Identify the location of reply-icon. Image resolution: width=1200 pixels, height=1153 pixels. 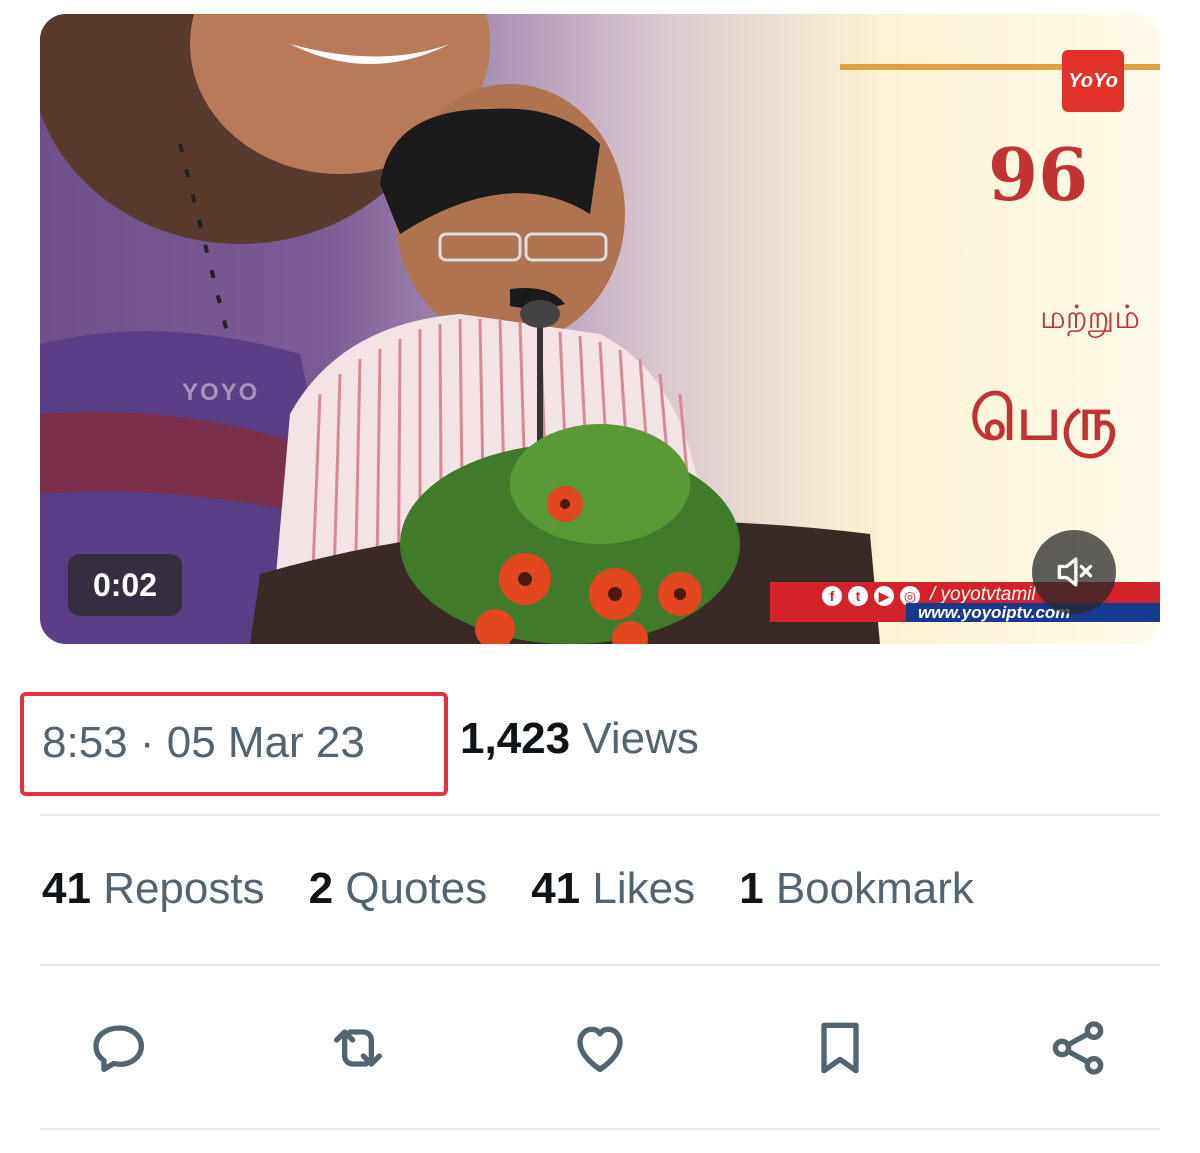
(118, 1048).